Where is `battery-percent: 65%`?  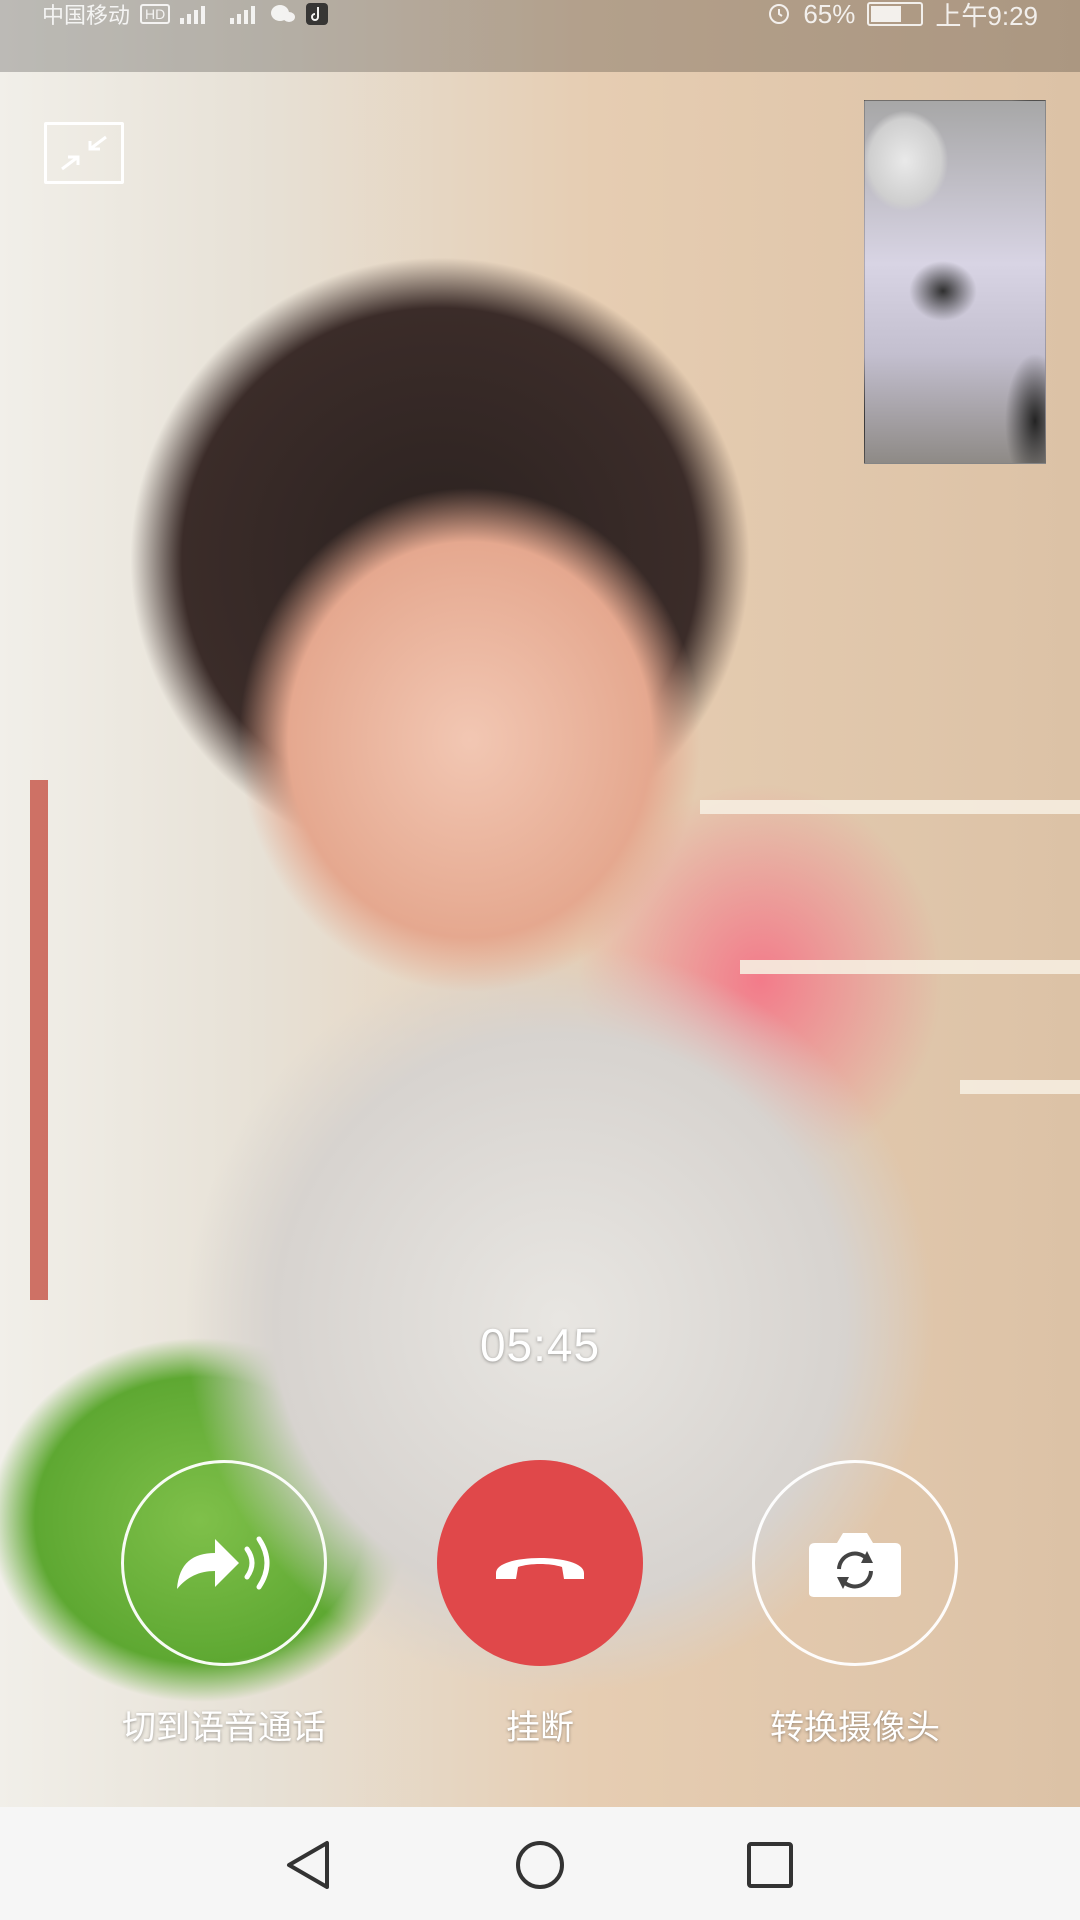
battery-percent: 65% is located at coordinates (829, 14).